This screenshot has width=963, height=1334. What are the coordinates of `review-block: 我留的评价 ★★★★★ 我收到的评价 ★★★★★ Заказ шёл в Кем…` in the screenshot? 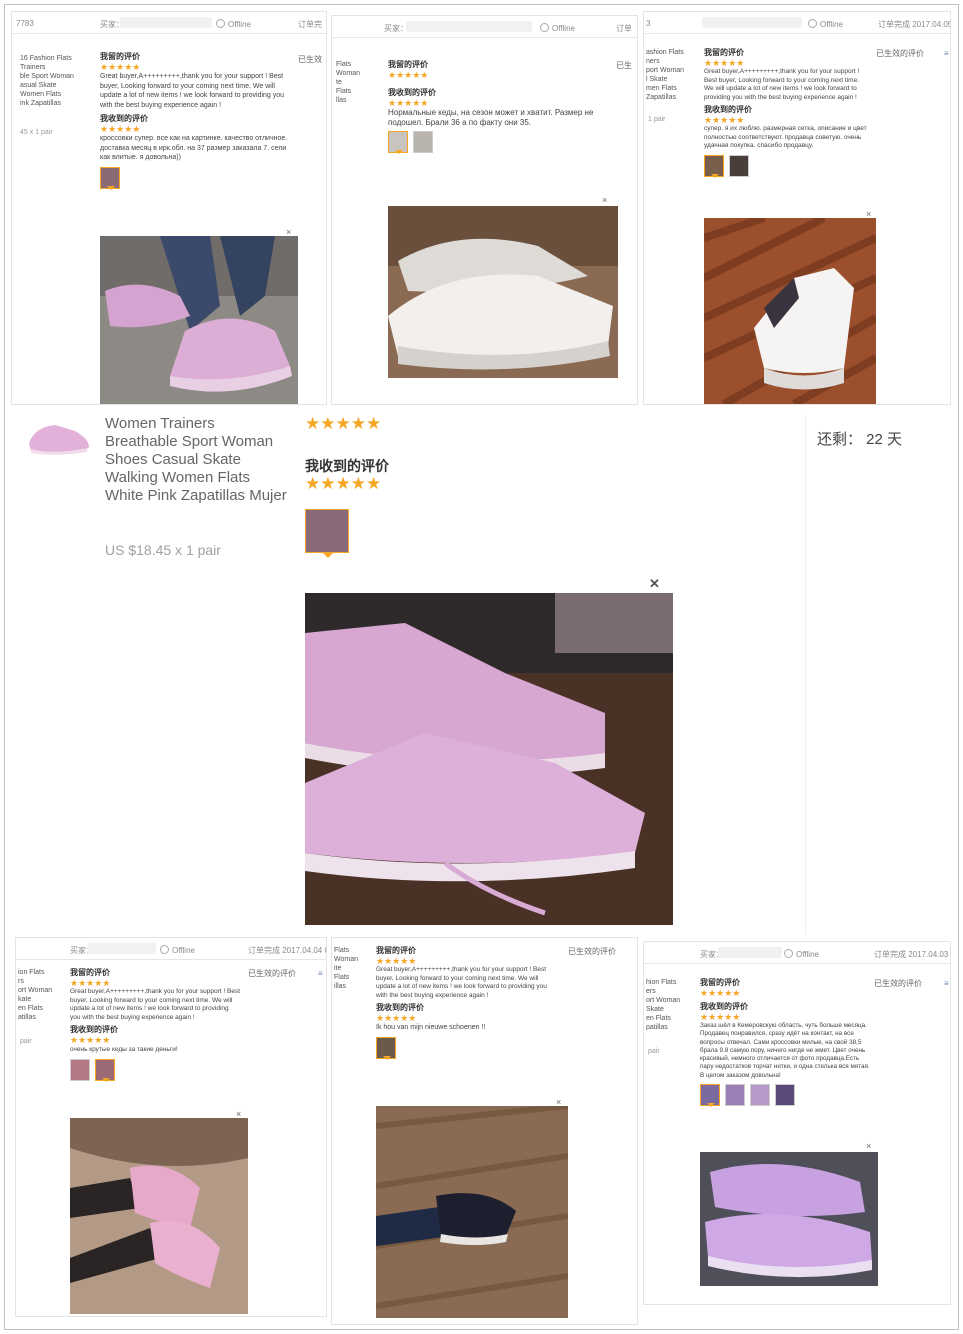 It's located at (785, 1059).